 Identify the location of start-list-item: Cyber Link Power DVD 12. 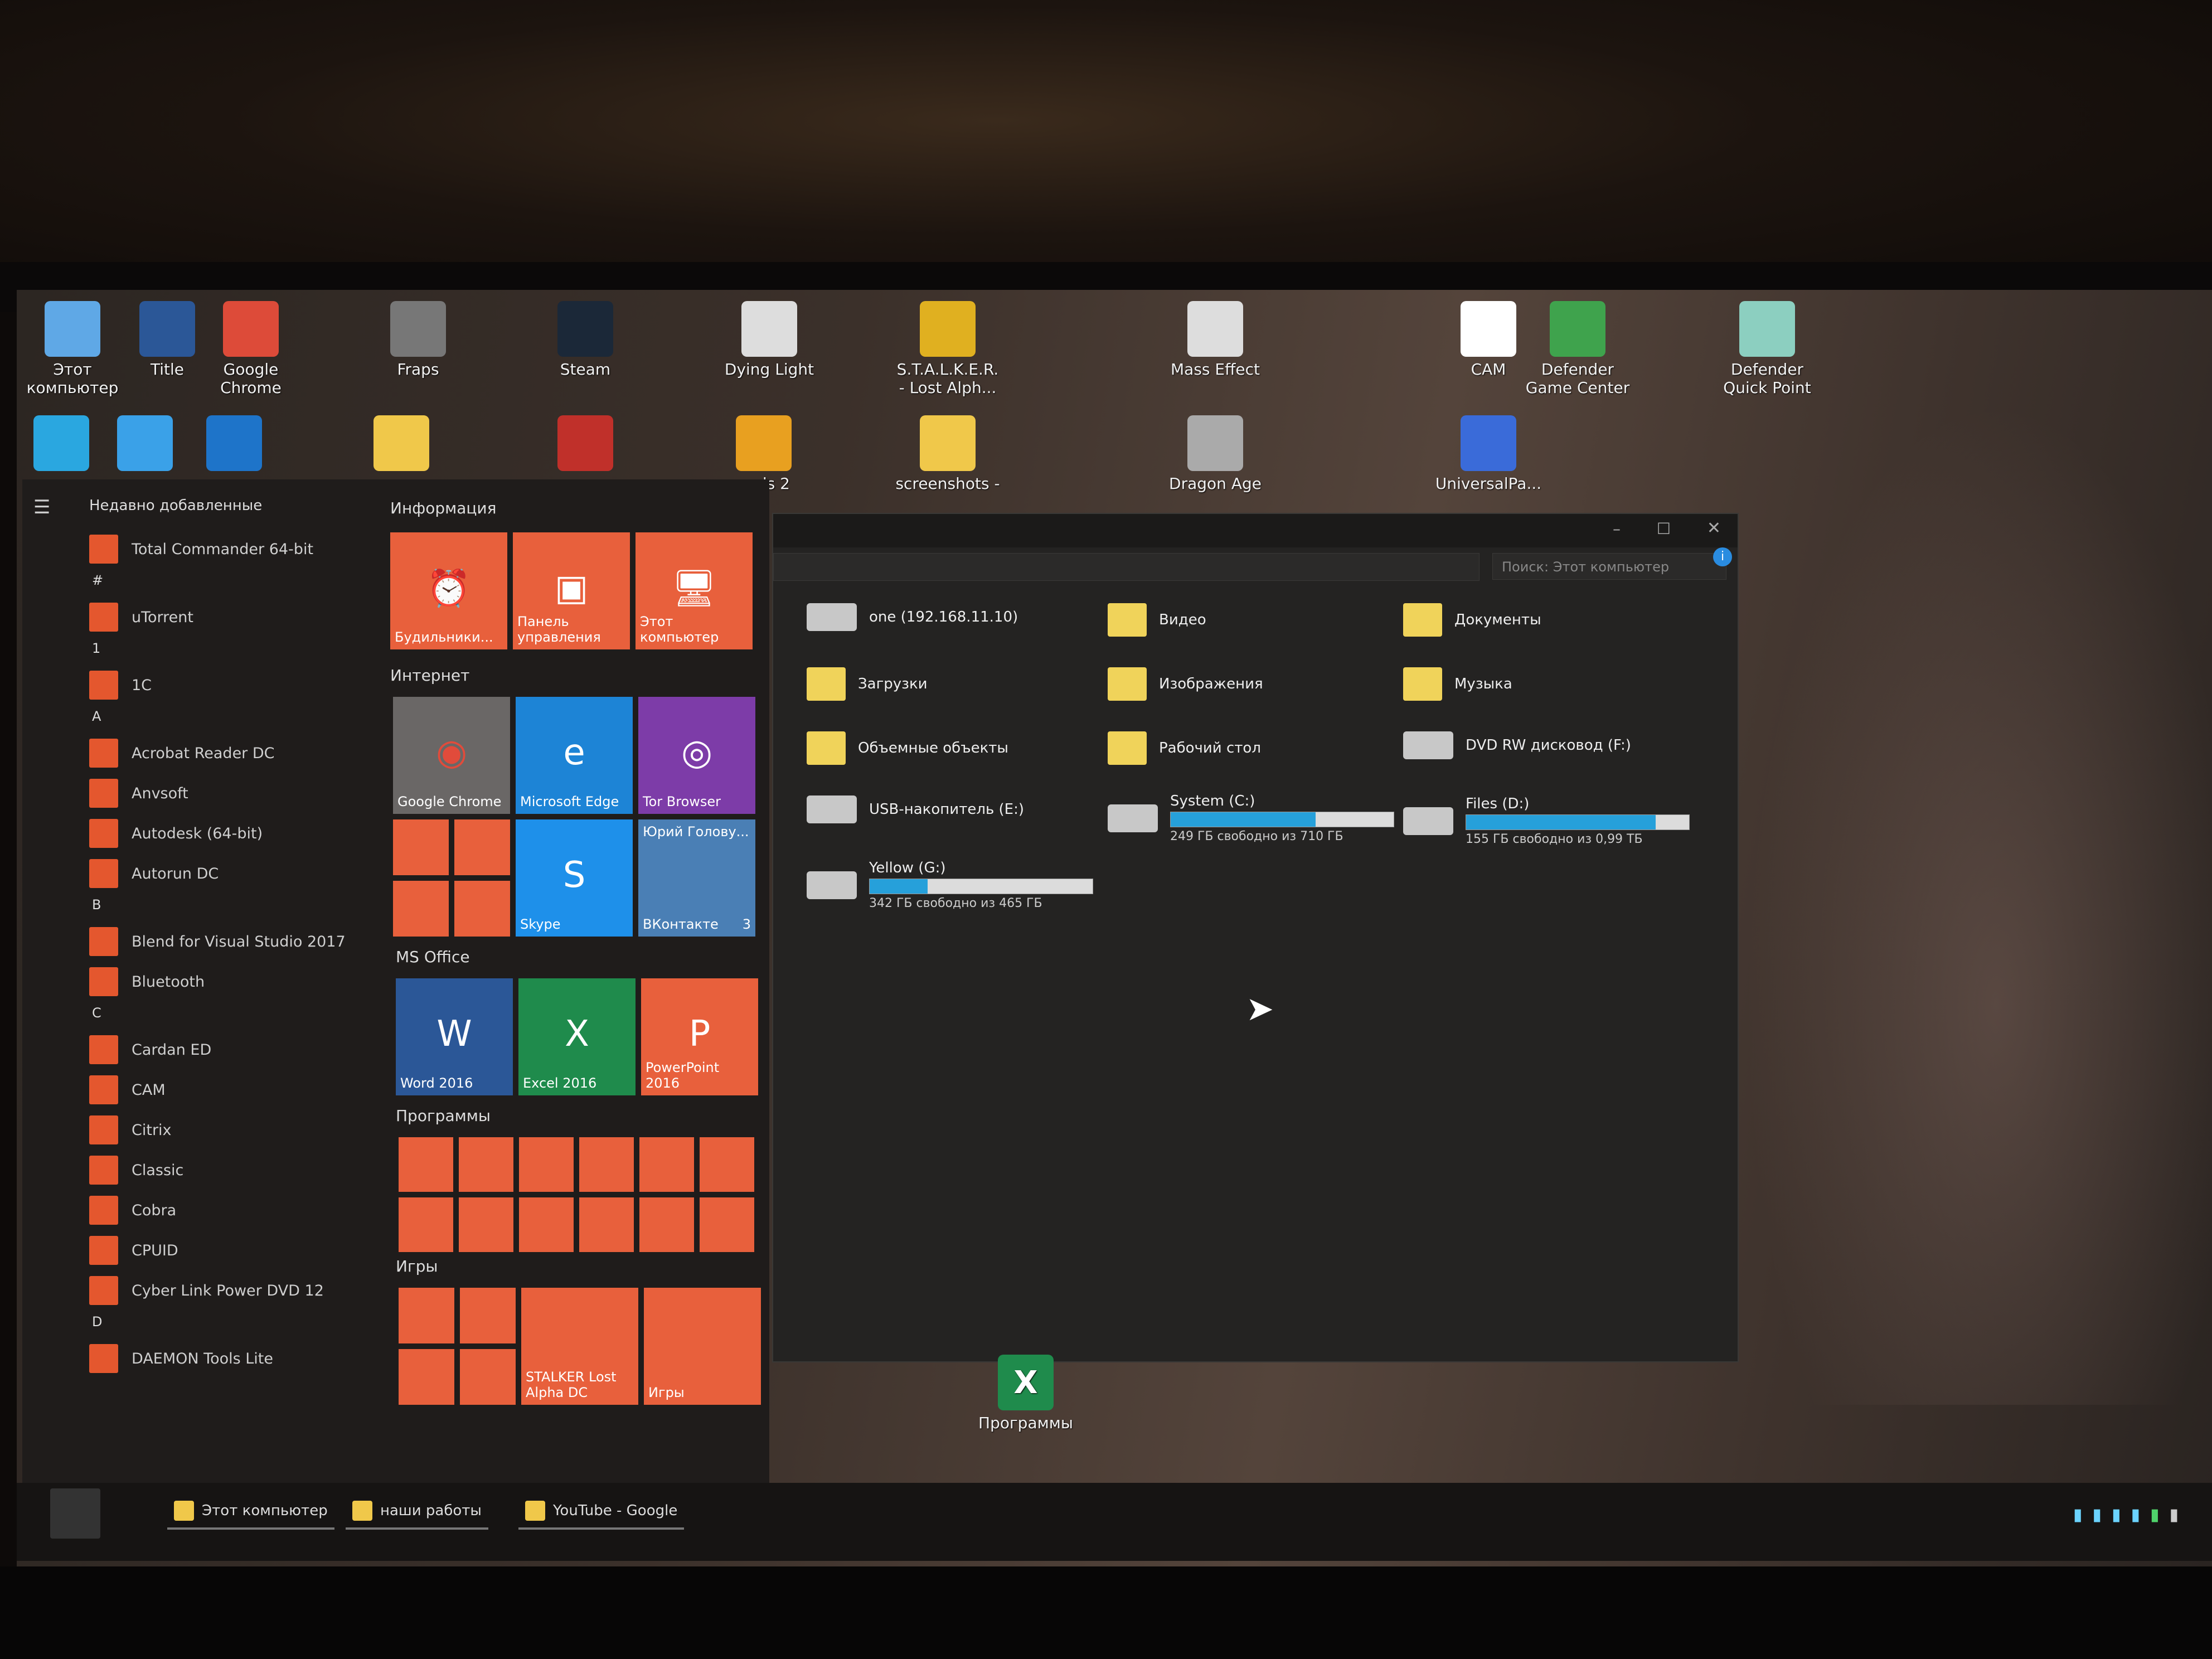
(207, 1290).